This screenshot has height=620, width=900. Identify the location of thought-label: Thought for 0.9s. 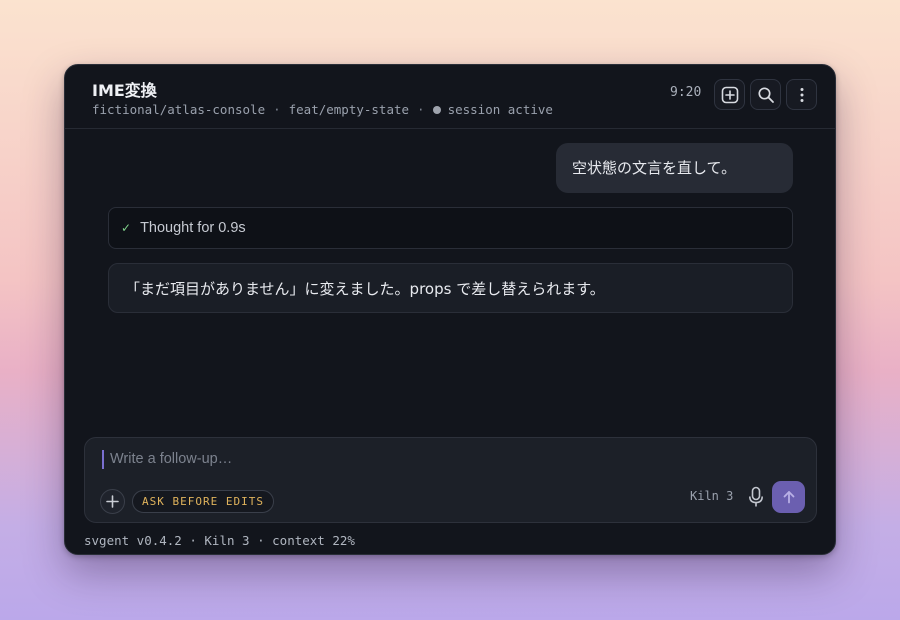
(193, 228).